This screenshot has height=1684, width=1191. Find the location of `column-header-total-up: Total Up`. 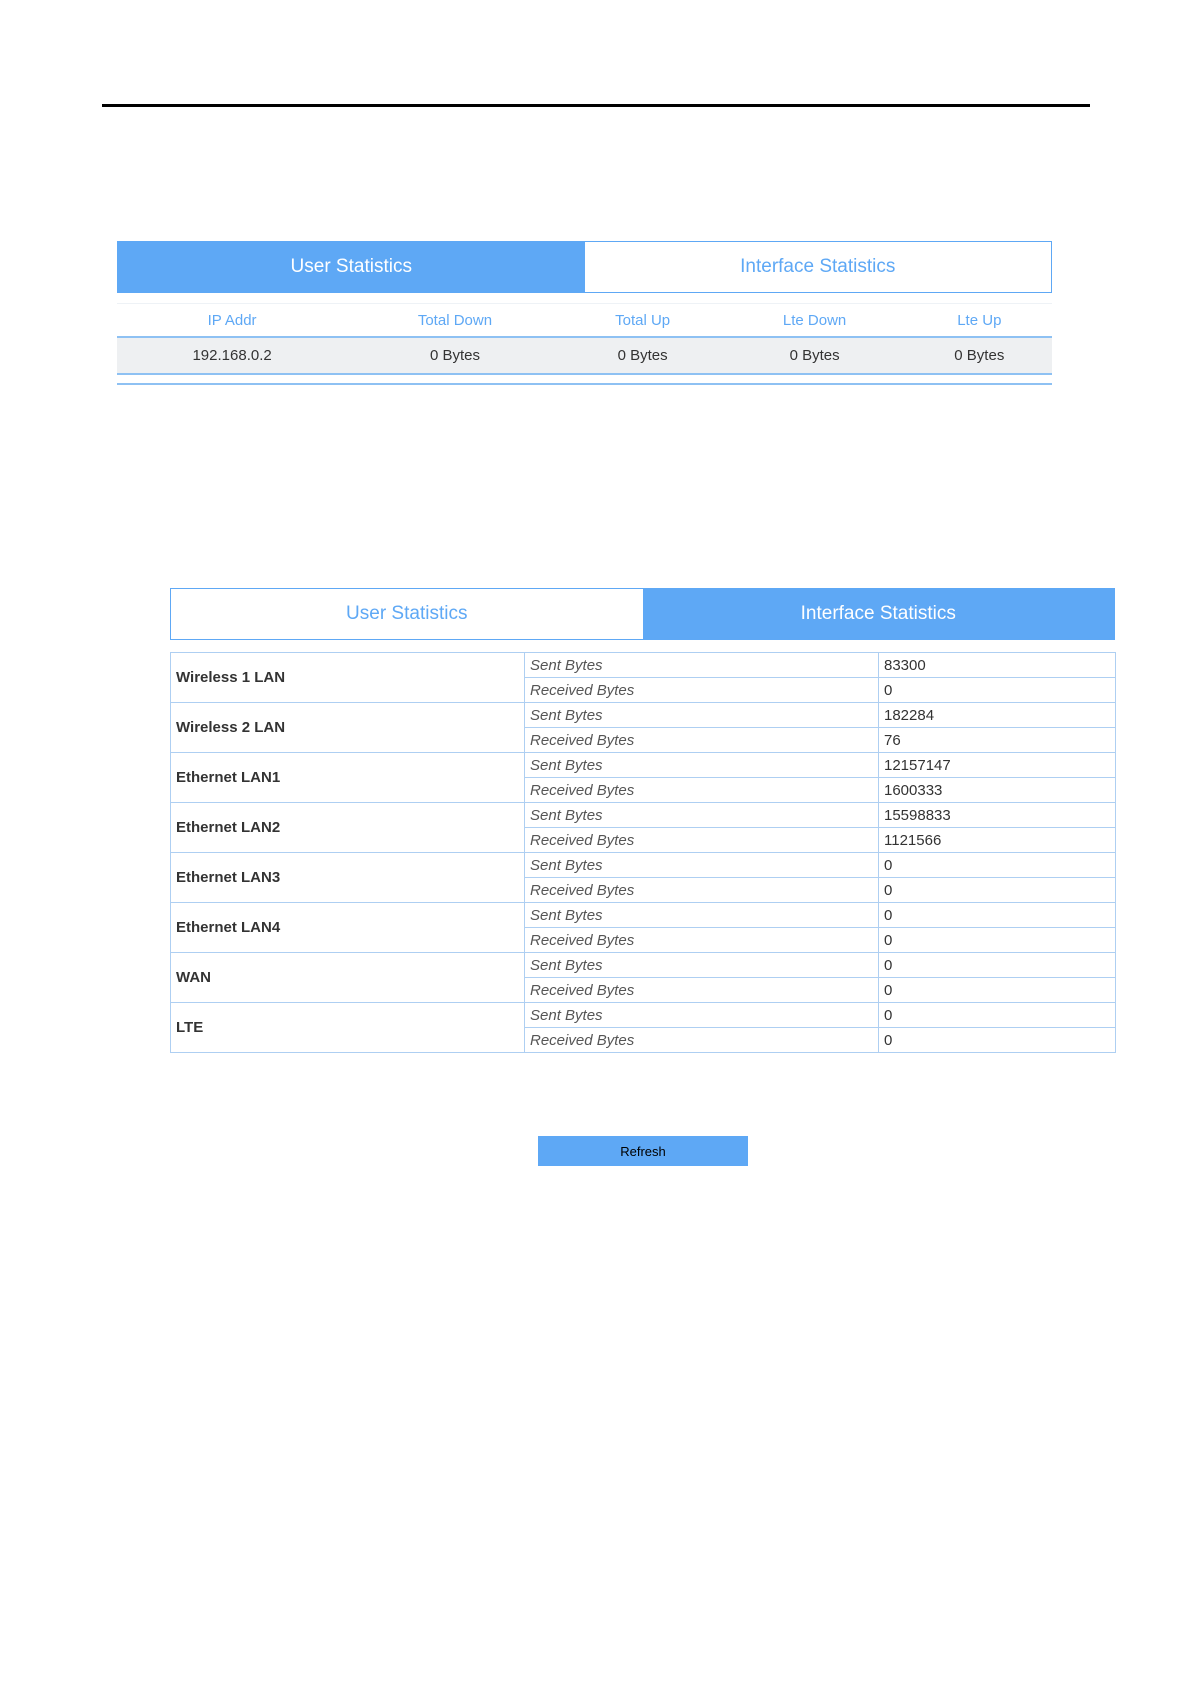

column-header-total-up: Total Up is located at coordinates (642, 320).